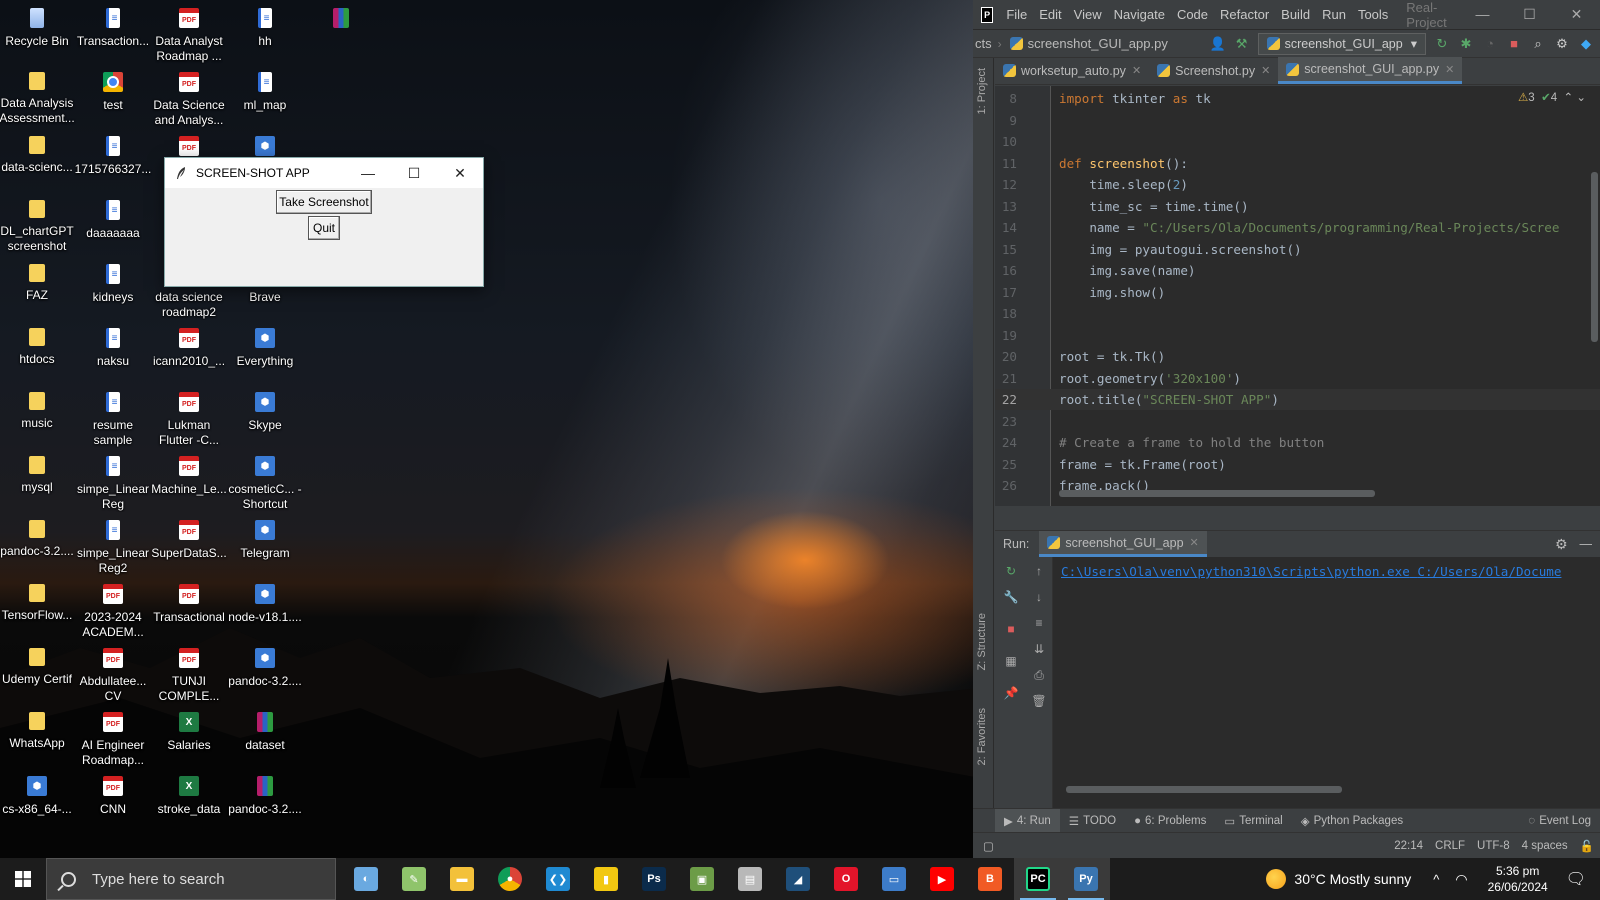 This screenshot has height=900, width=1600. Describe the element at coordinates (1139, 14) in the screenshot. I see `menu-navigate: Navigate` at that location.